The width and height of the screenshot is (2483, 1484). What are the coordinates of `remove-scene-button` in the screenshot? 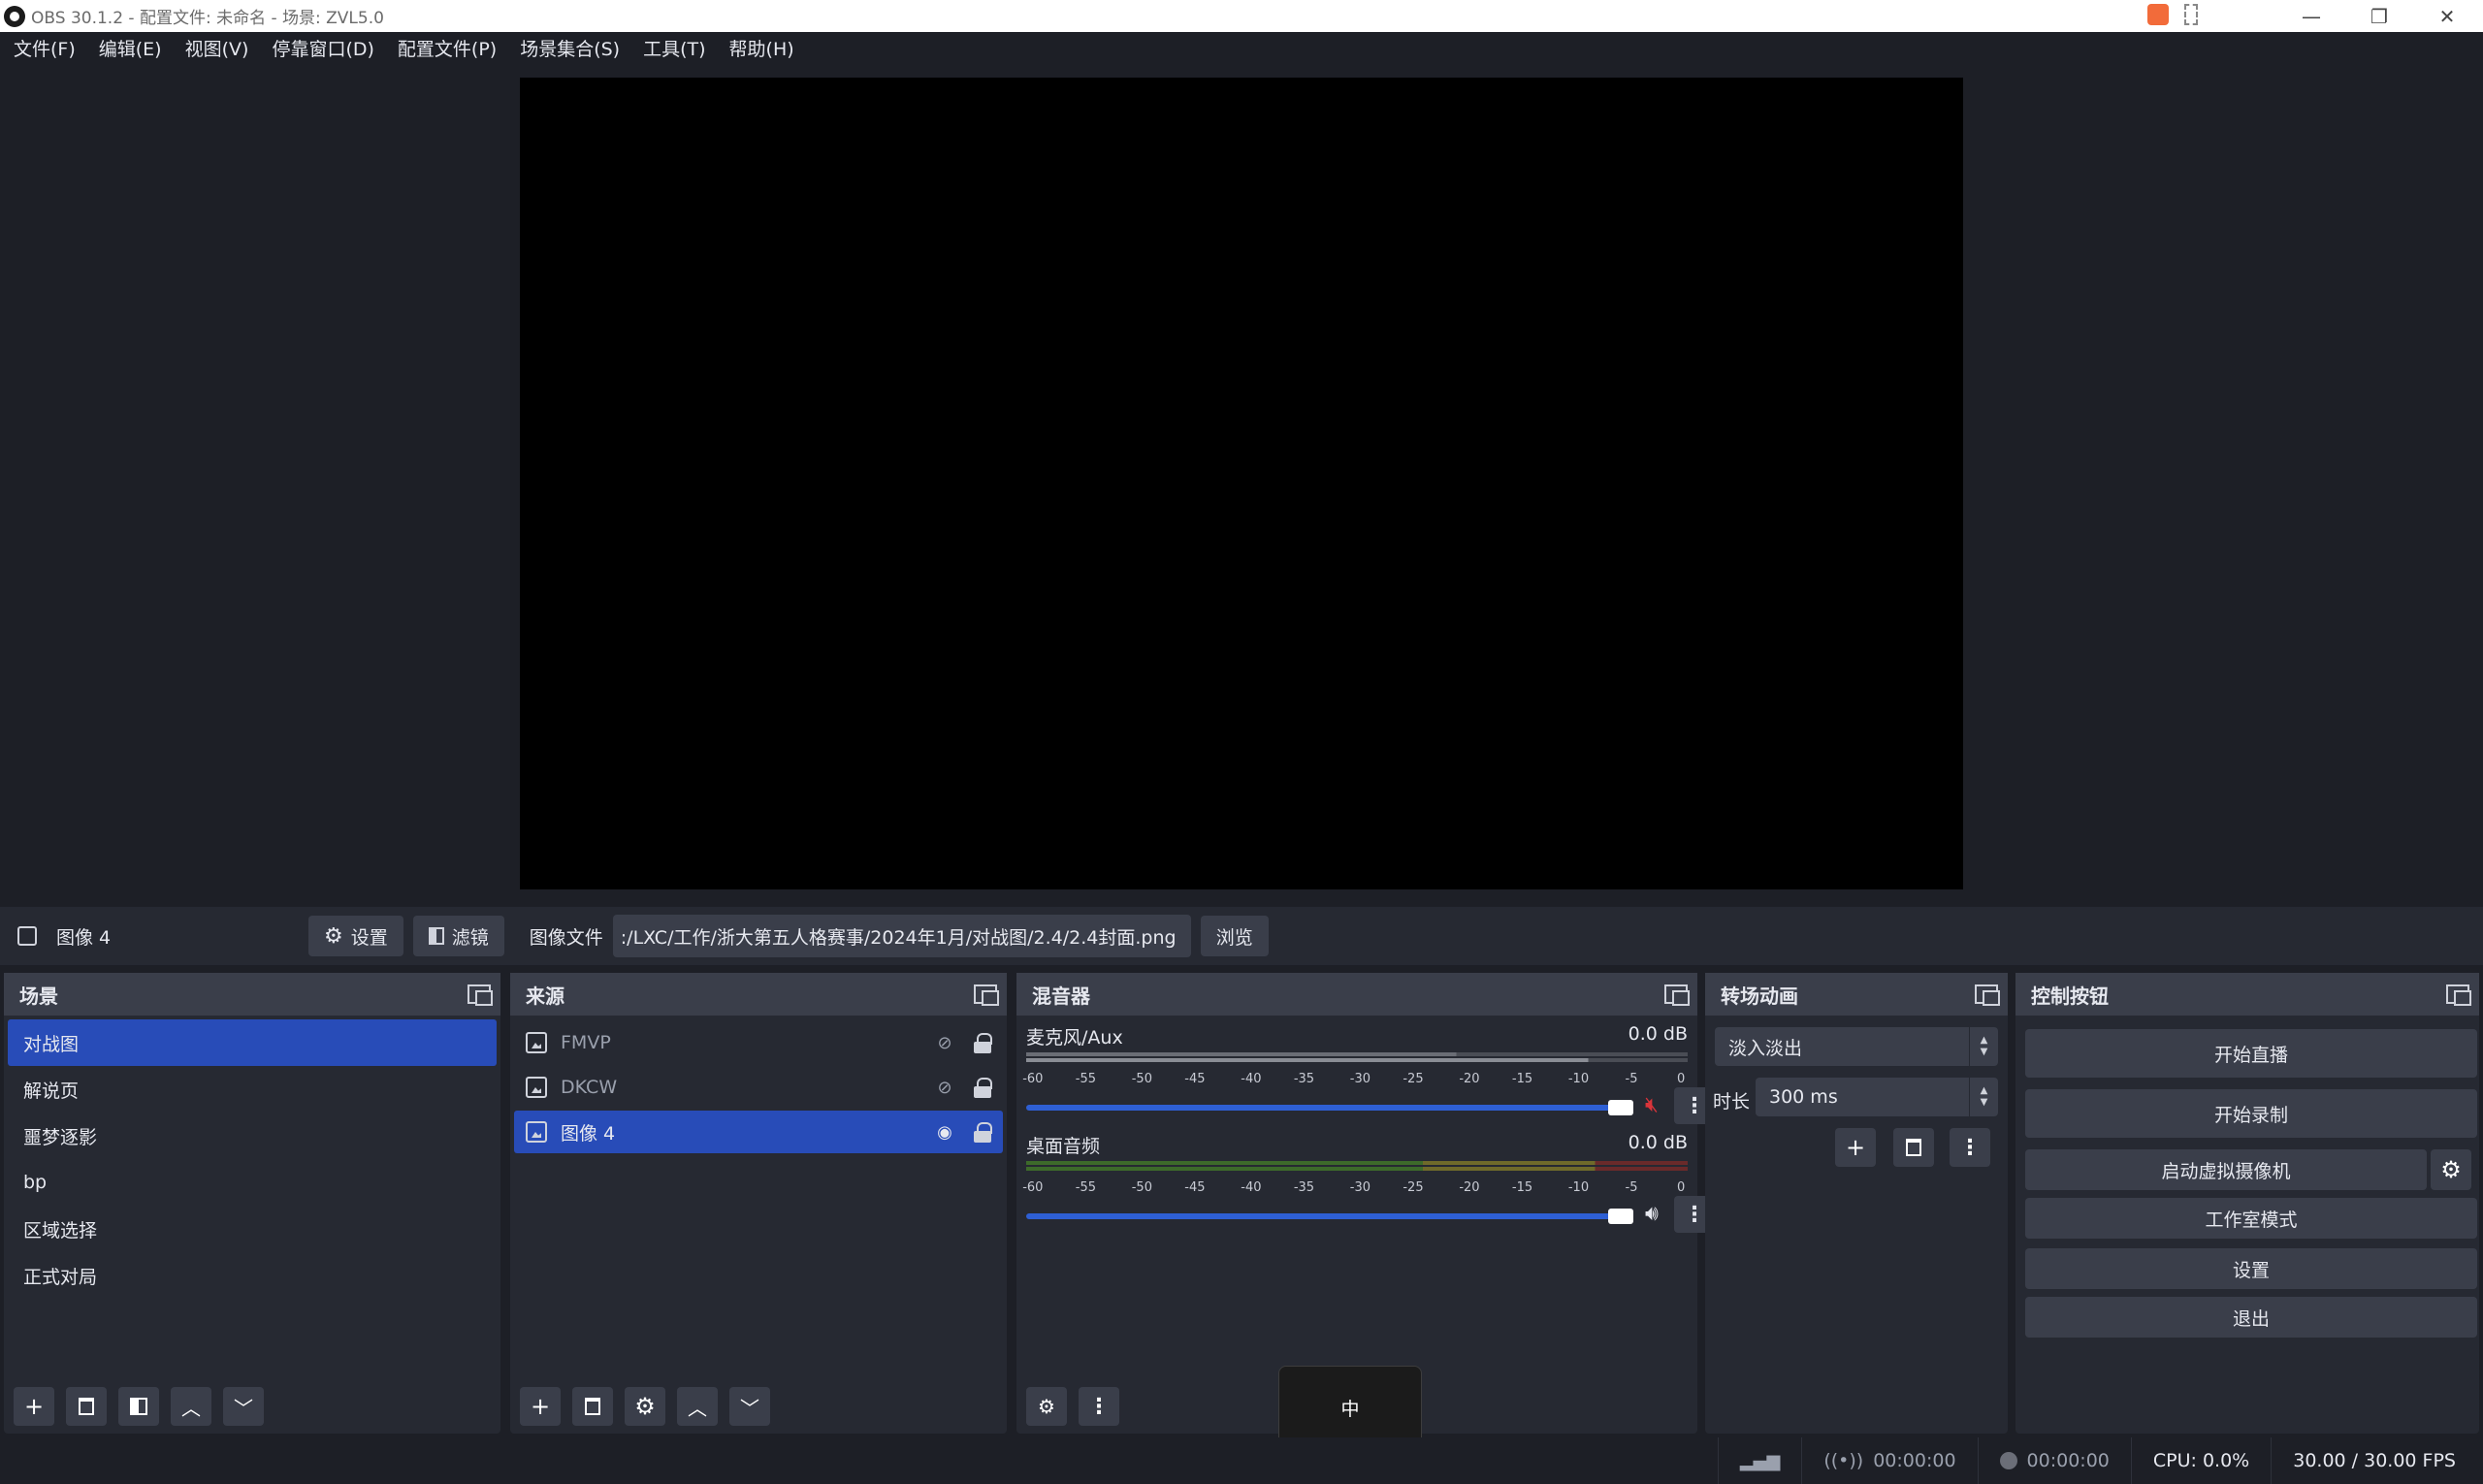 It's located at (87, 1406).